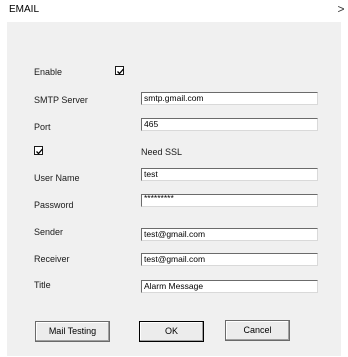  I want to click on sender-label: Sender, so click(49, 232).